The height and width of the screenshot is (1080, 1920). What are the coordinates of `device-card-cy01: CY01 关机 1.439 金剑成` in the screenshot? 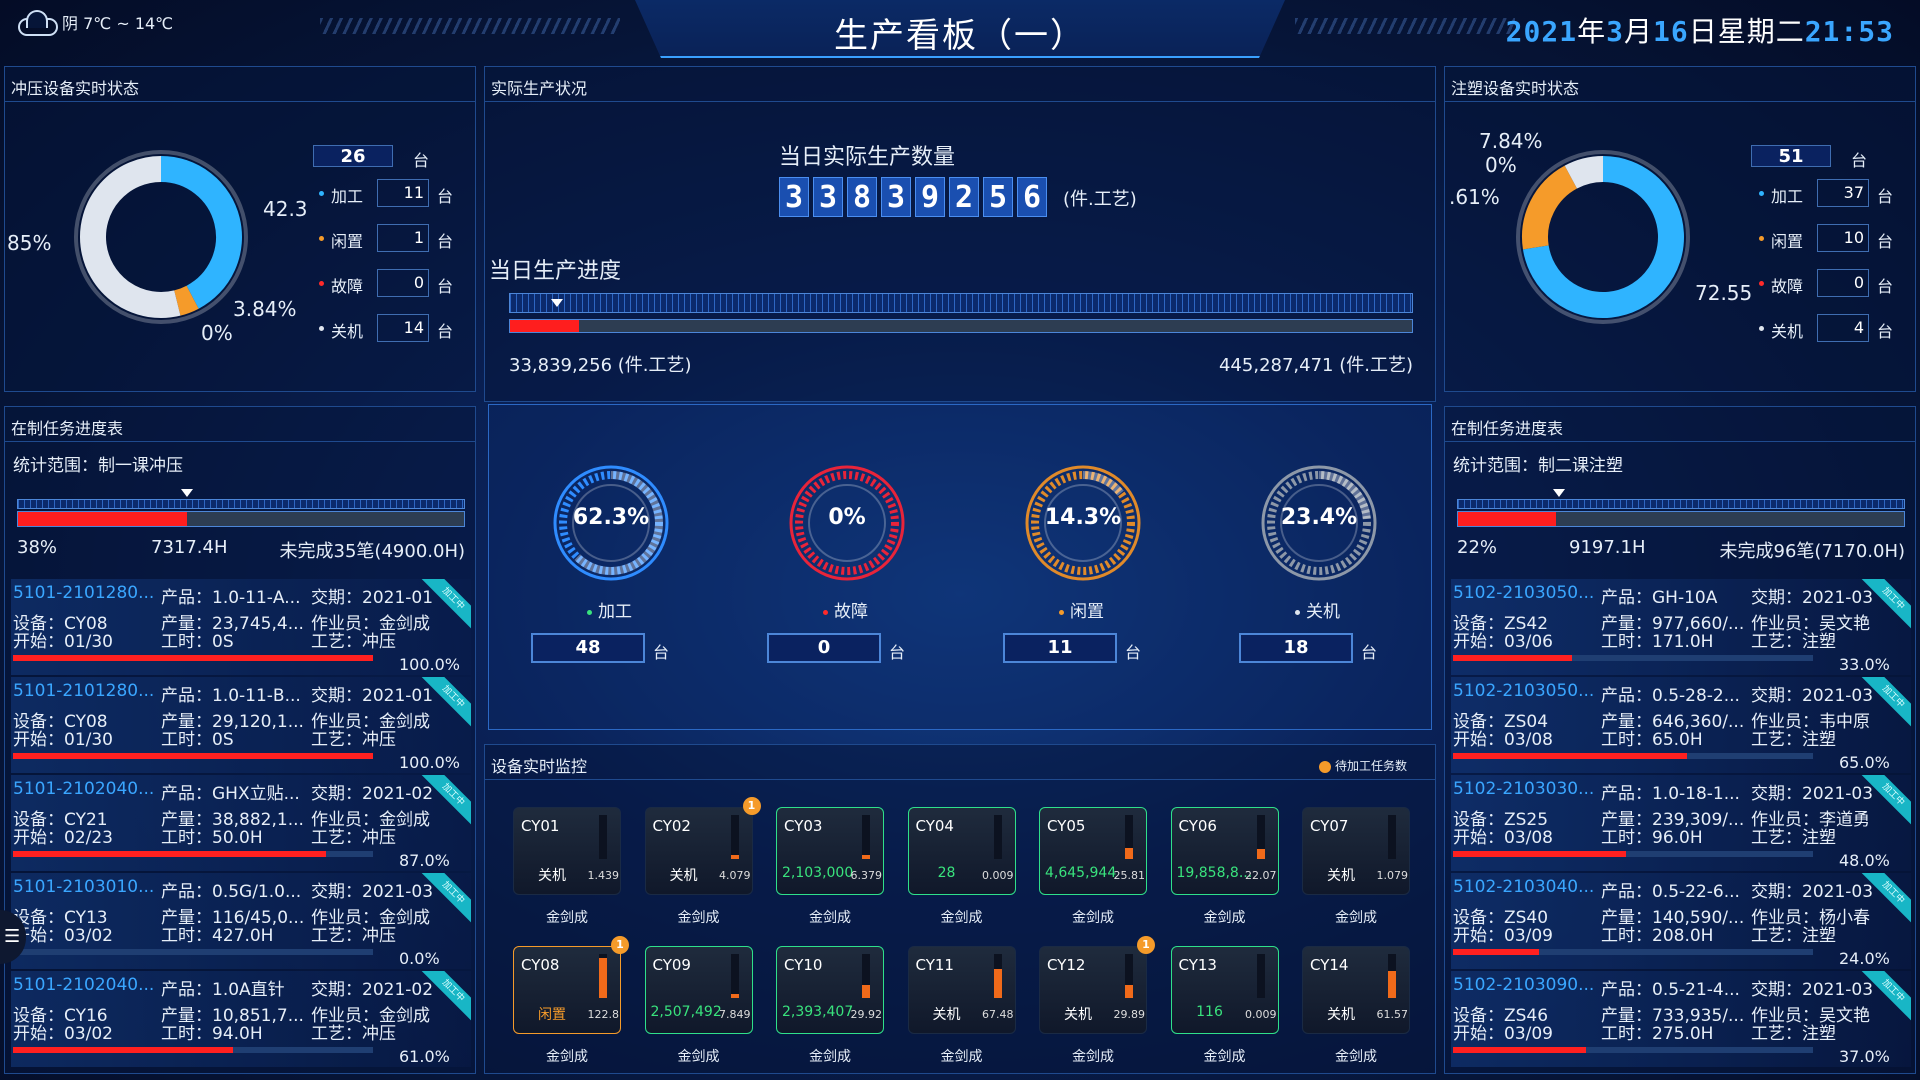 It's located at (567, 869).